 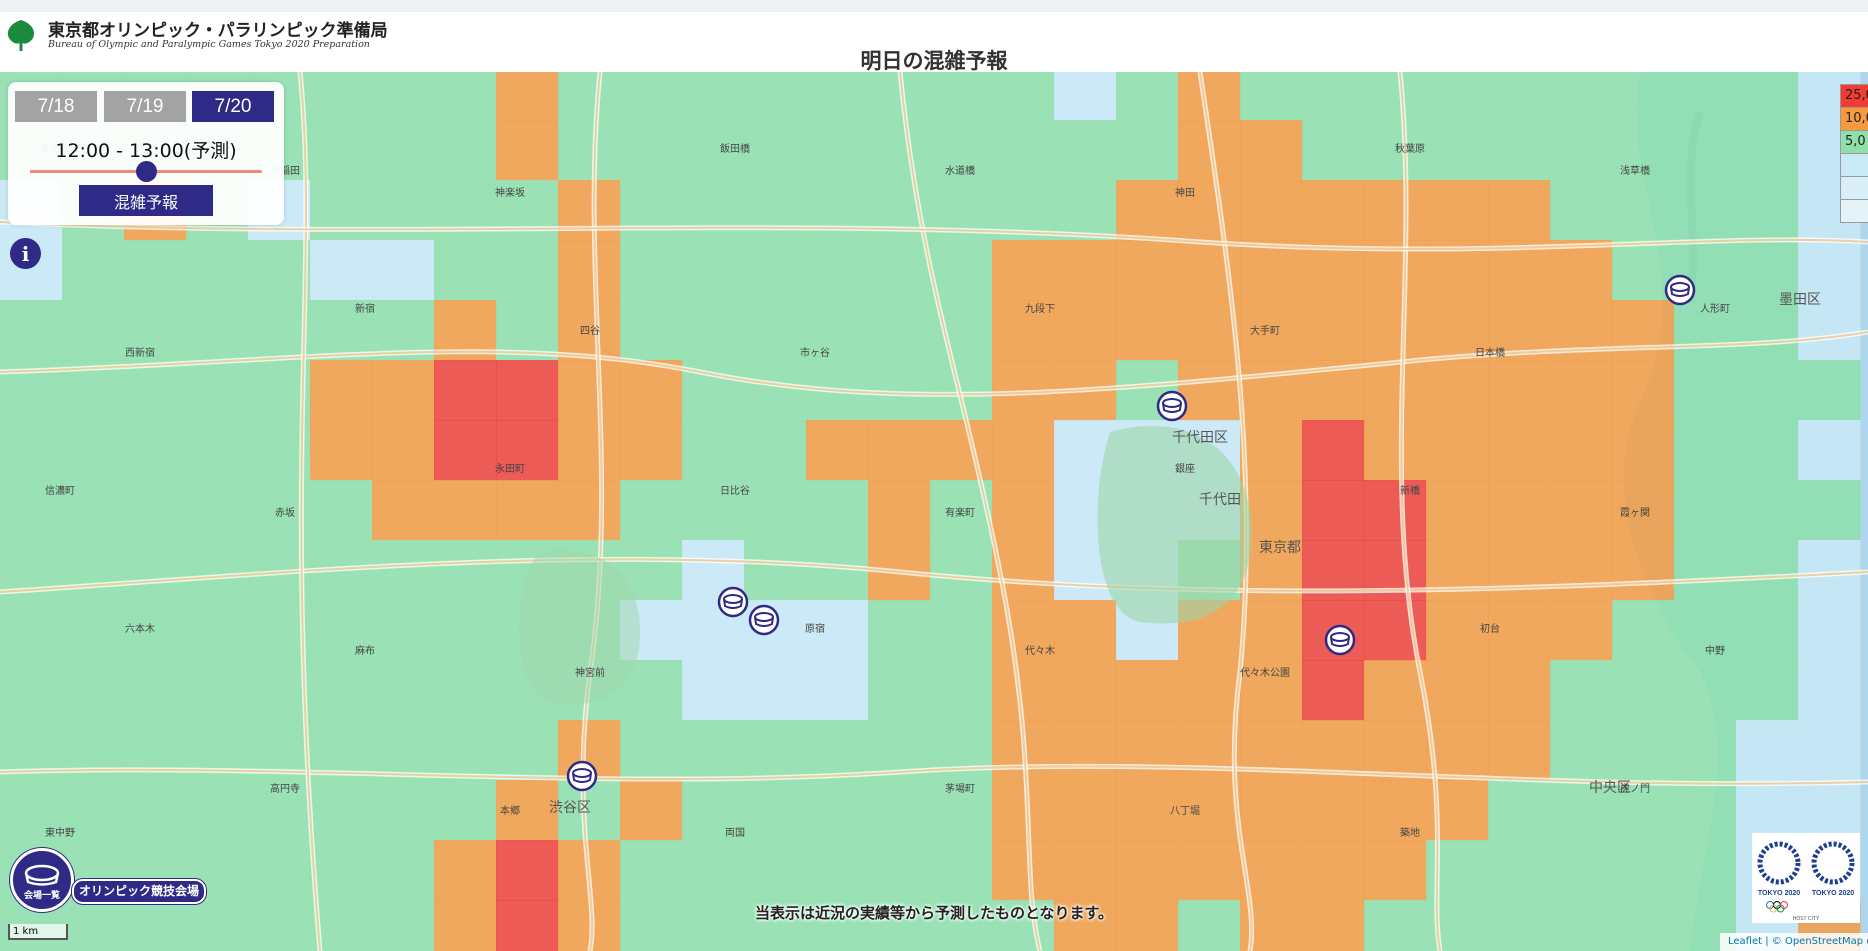 I want to click on place-label: 両国, so click(x=735, y=833).